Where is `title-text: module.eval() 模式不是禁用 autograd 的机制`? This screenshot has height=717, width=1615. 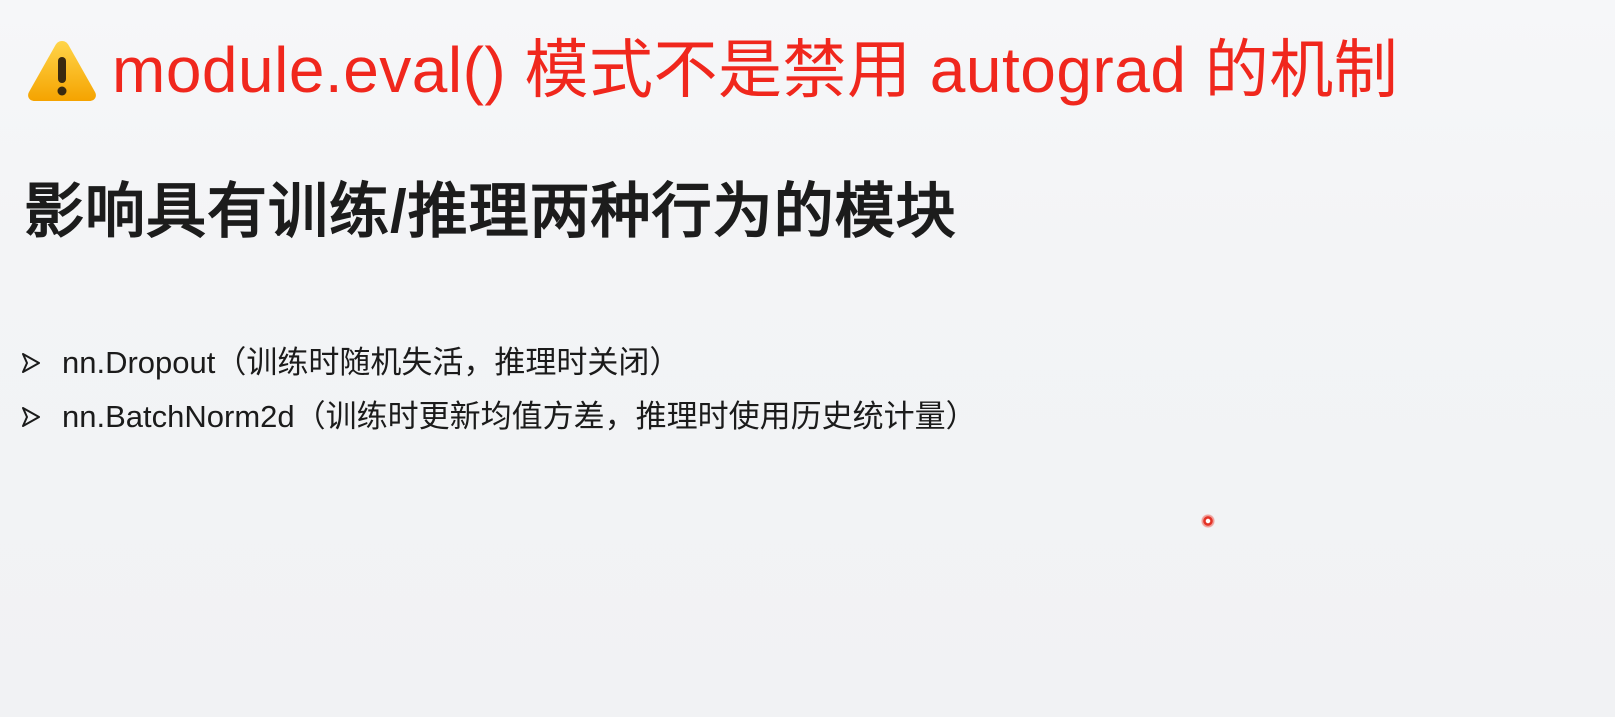 title-text: module.eval() 模式不是禁用 autograd 的机制 is located at coordinates (755, 70).